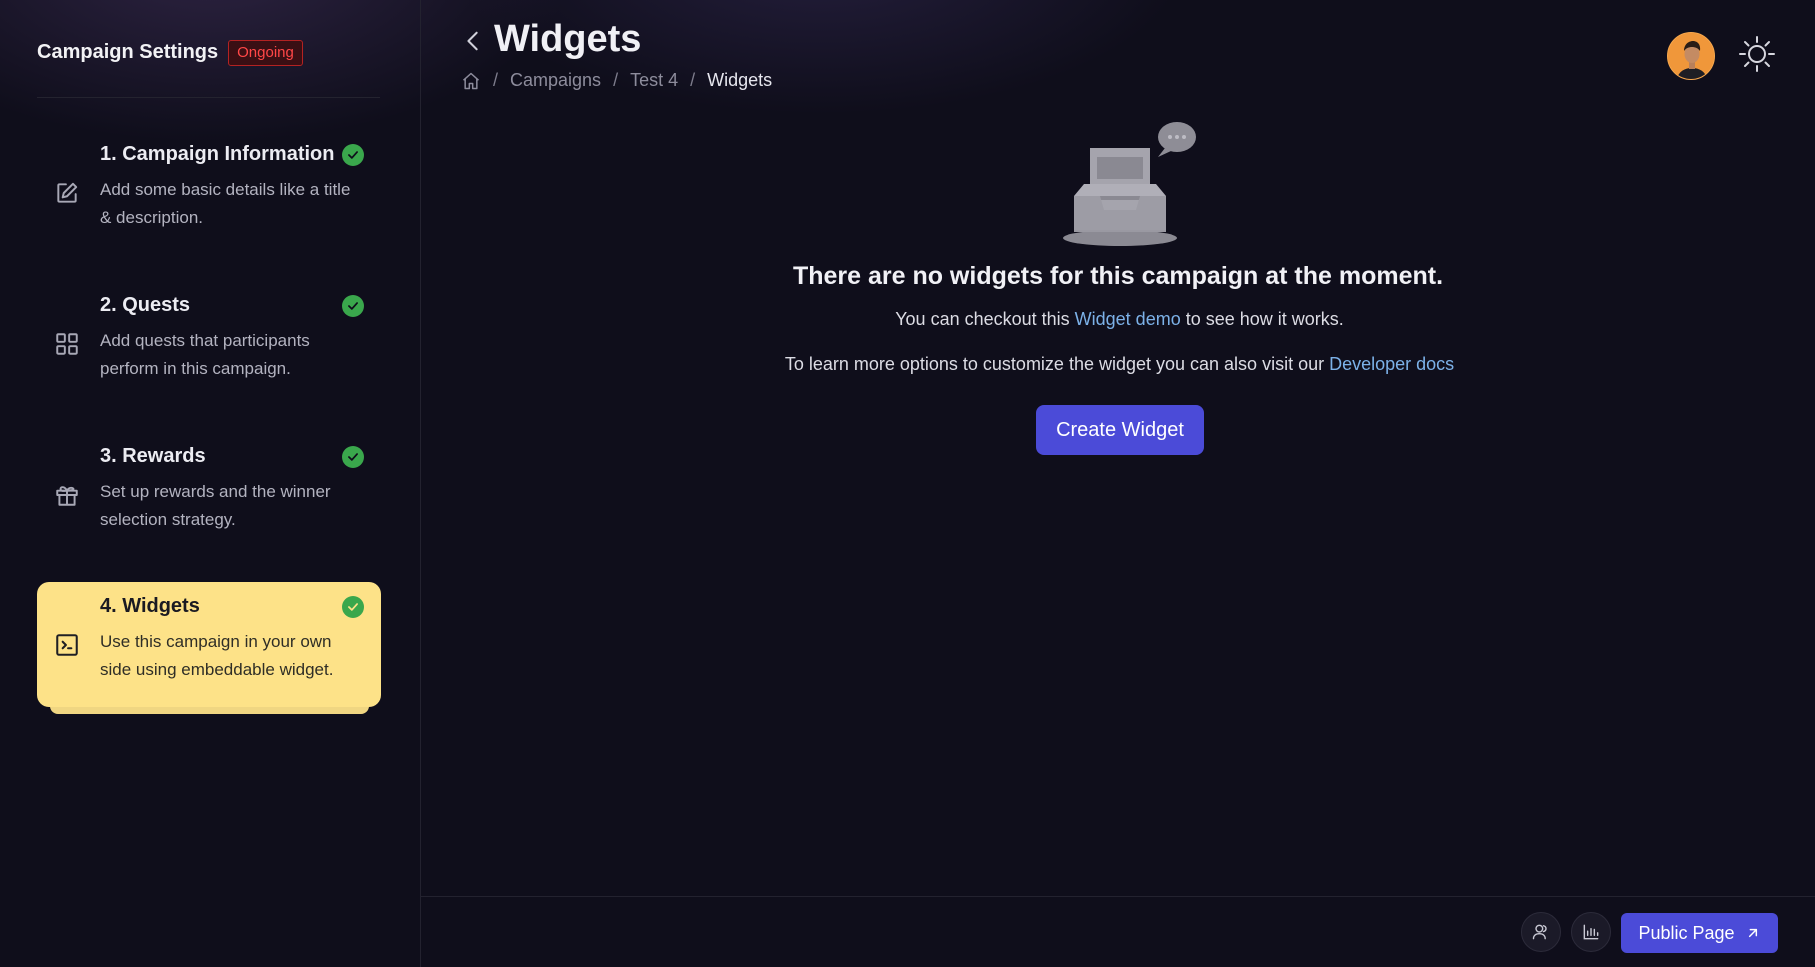 This screenshot has height=967, width=1815. I want to click on public-page-button: Public Page, so click(1699, 933).